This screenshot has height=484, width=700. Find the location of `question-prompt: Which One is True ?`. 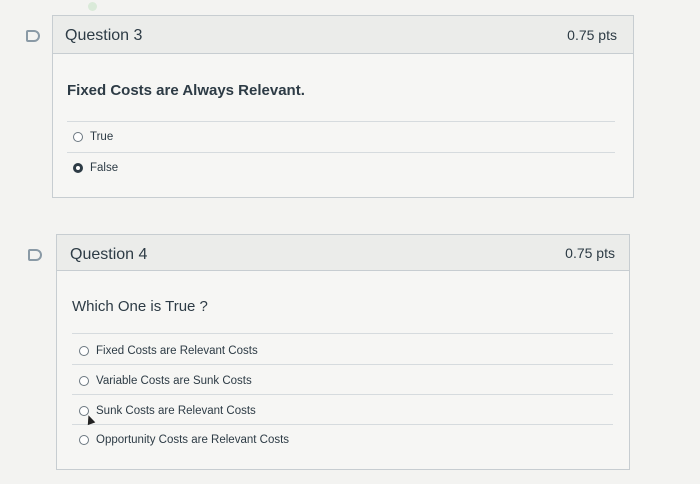

question-prompt: Which One is True ? is located at coordinates (140, 306).